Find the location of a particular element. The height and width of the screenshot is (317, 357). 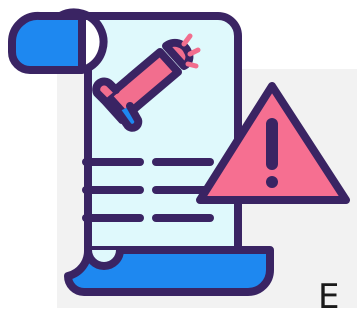

corner-text: E is located at coordinates (329, 297).